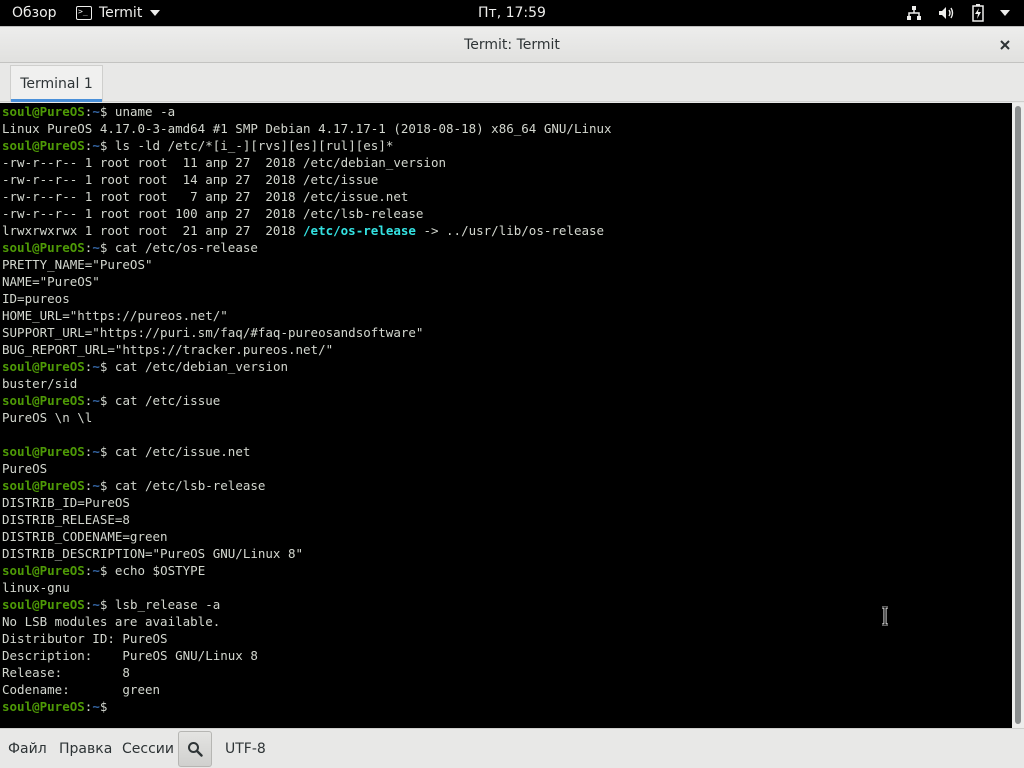  I want to click on output-text: Codename: green, so click(81, 689).